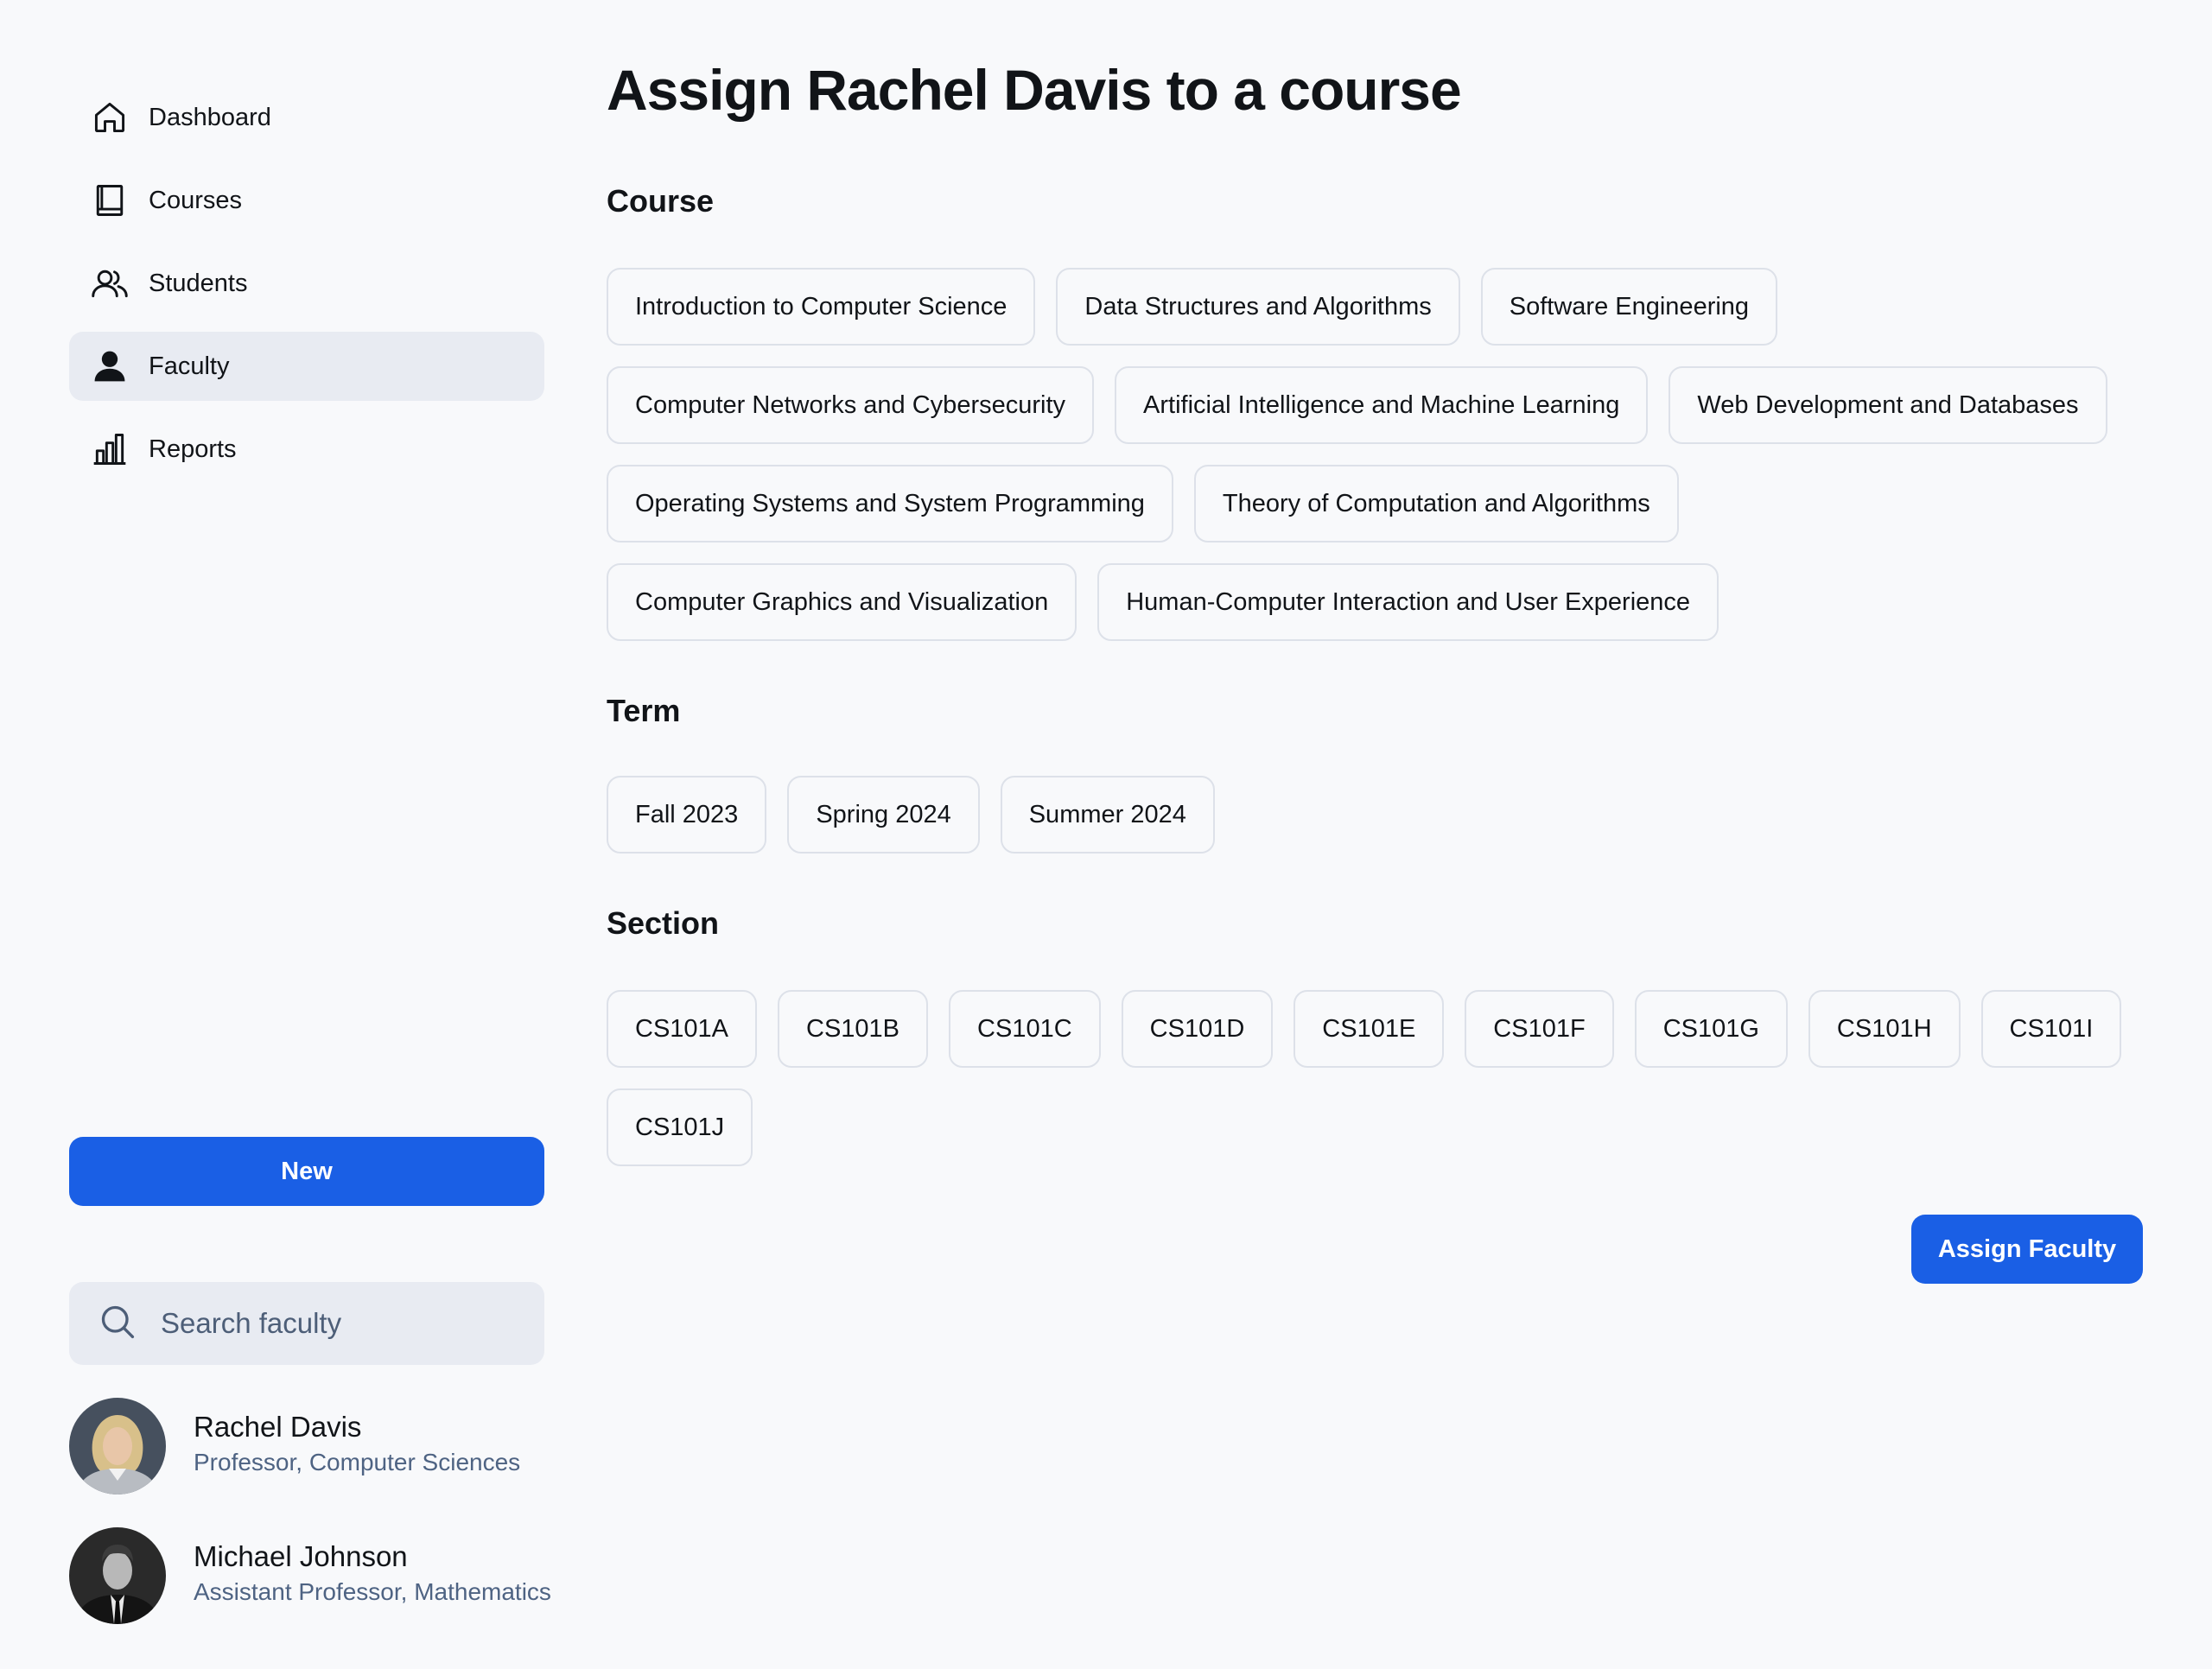 The width and height of the screenshot is (2212, 1669). Describe the element at coordinates (663, 923) in the screenshot. I see `section-label: Section` at that location.